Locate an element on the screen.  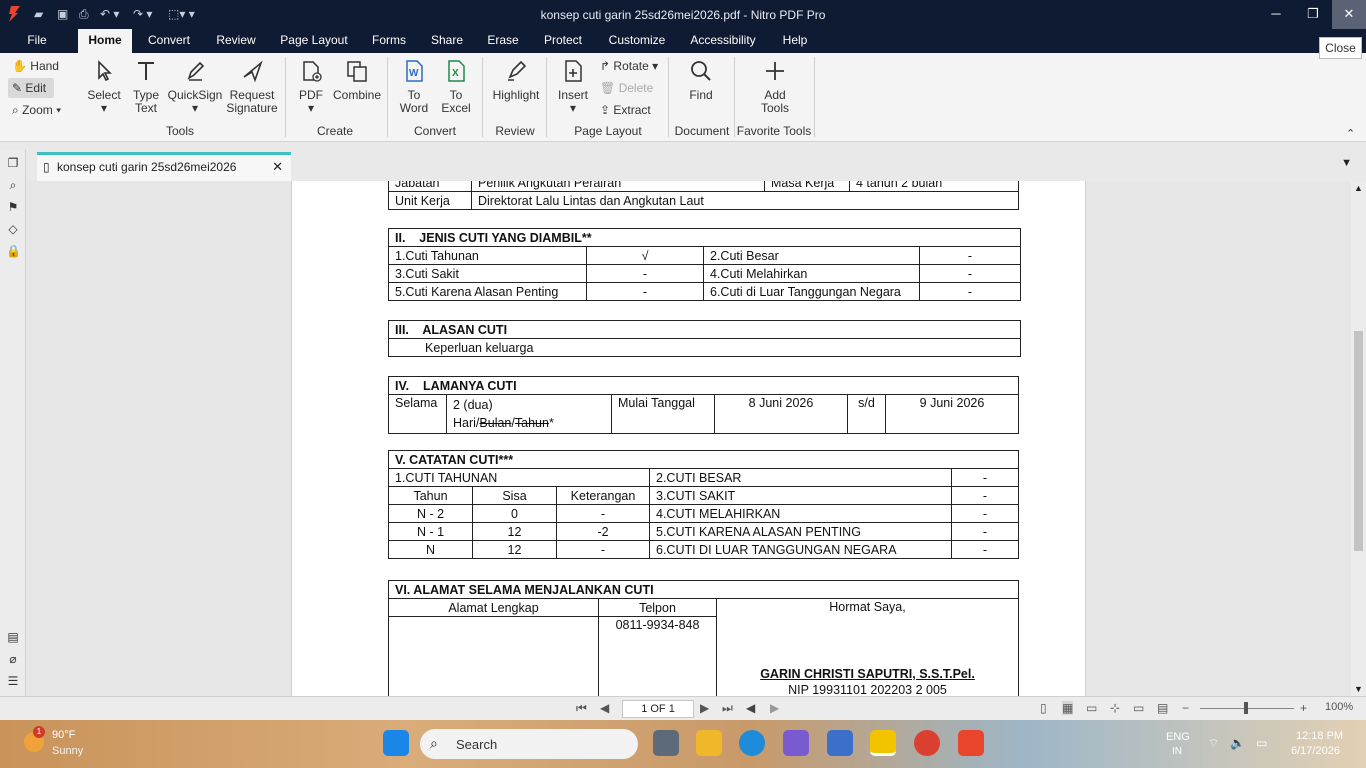
close-tab-icon: ✕ is located at coordinates (277, 167).